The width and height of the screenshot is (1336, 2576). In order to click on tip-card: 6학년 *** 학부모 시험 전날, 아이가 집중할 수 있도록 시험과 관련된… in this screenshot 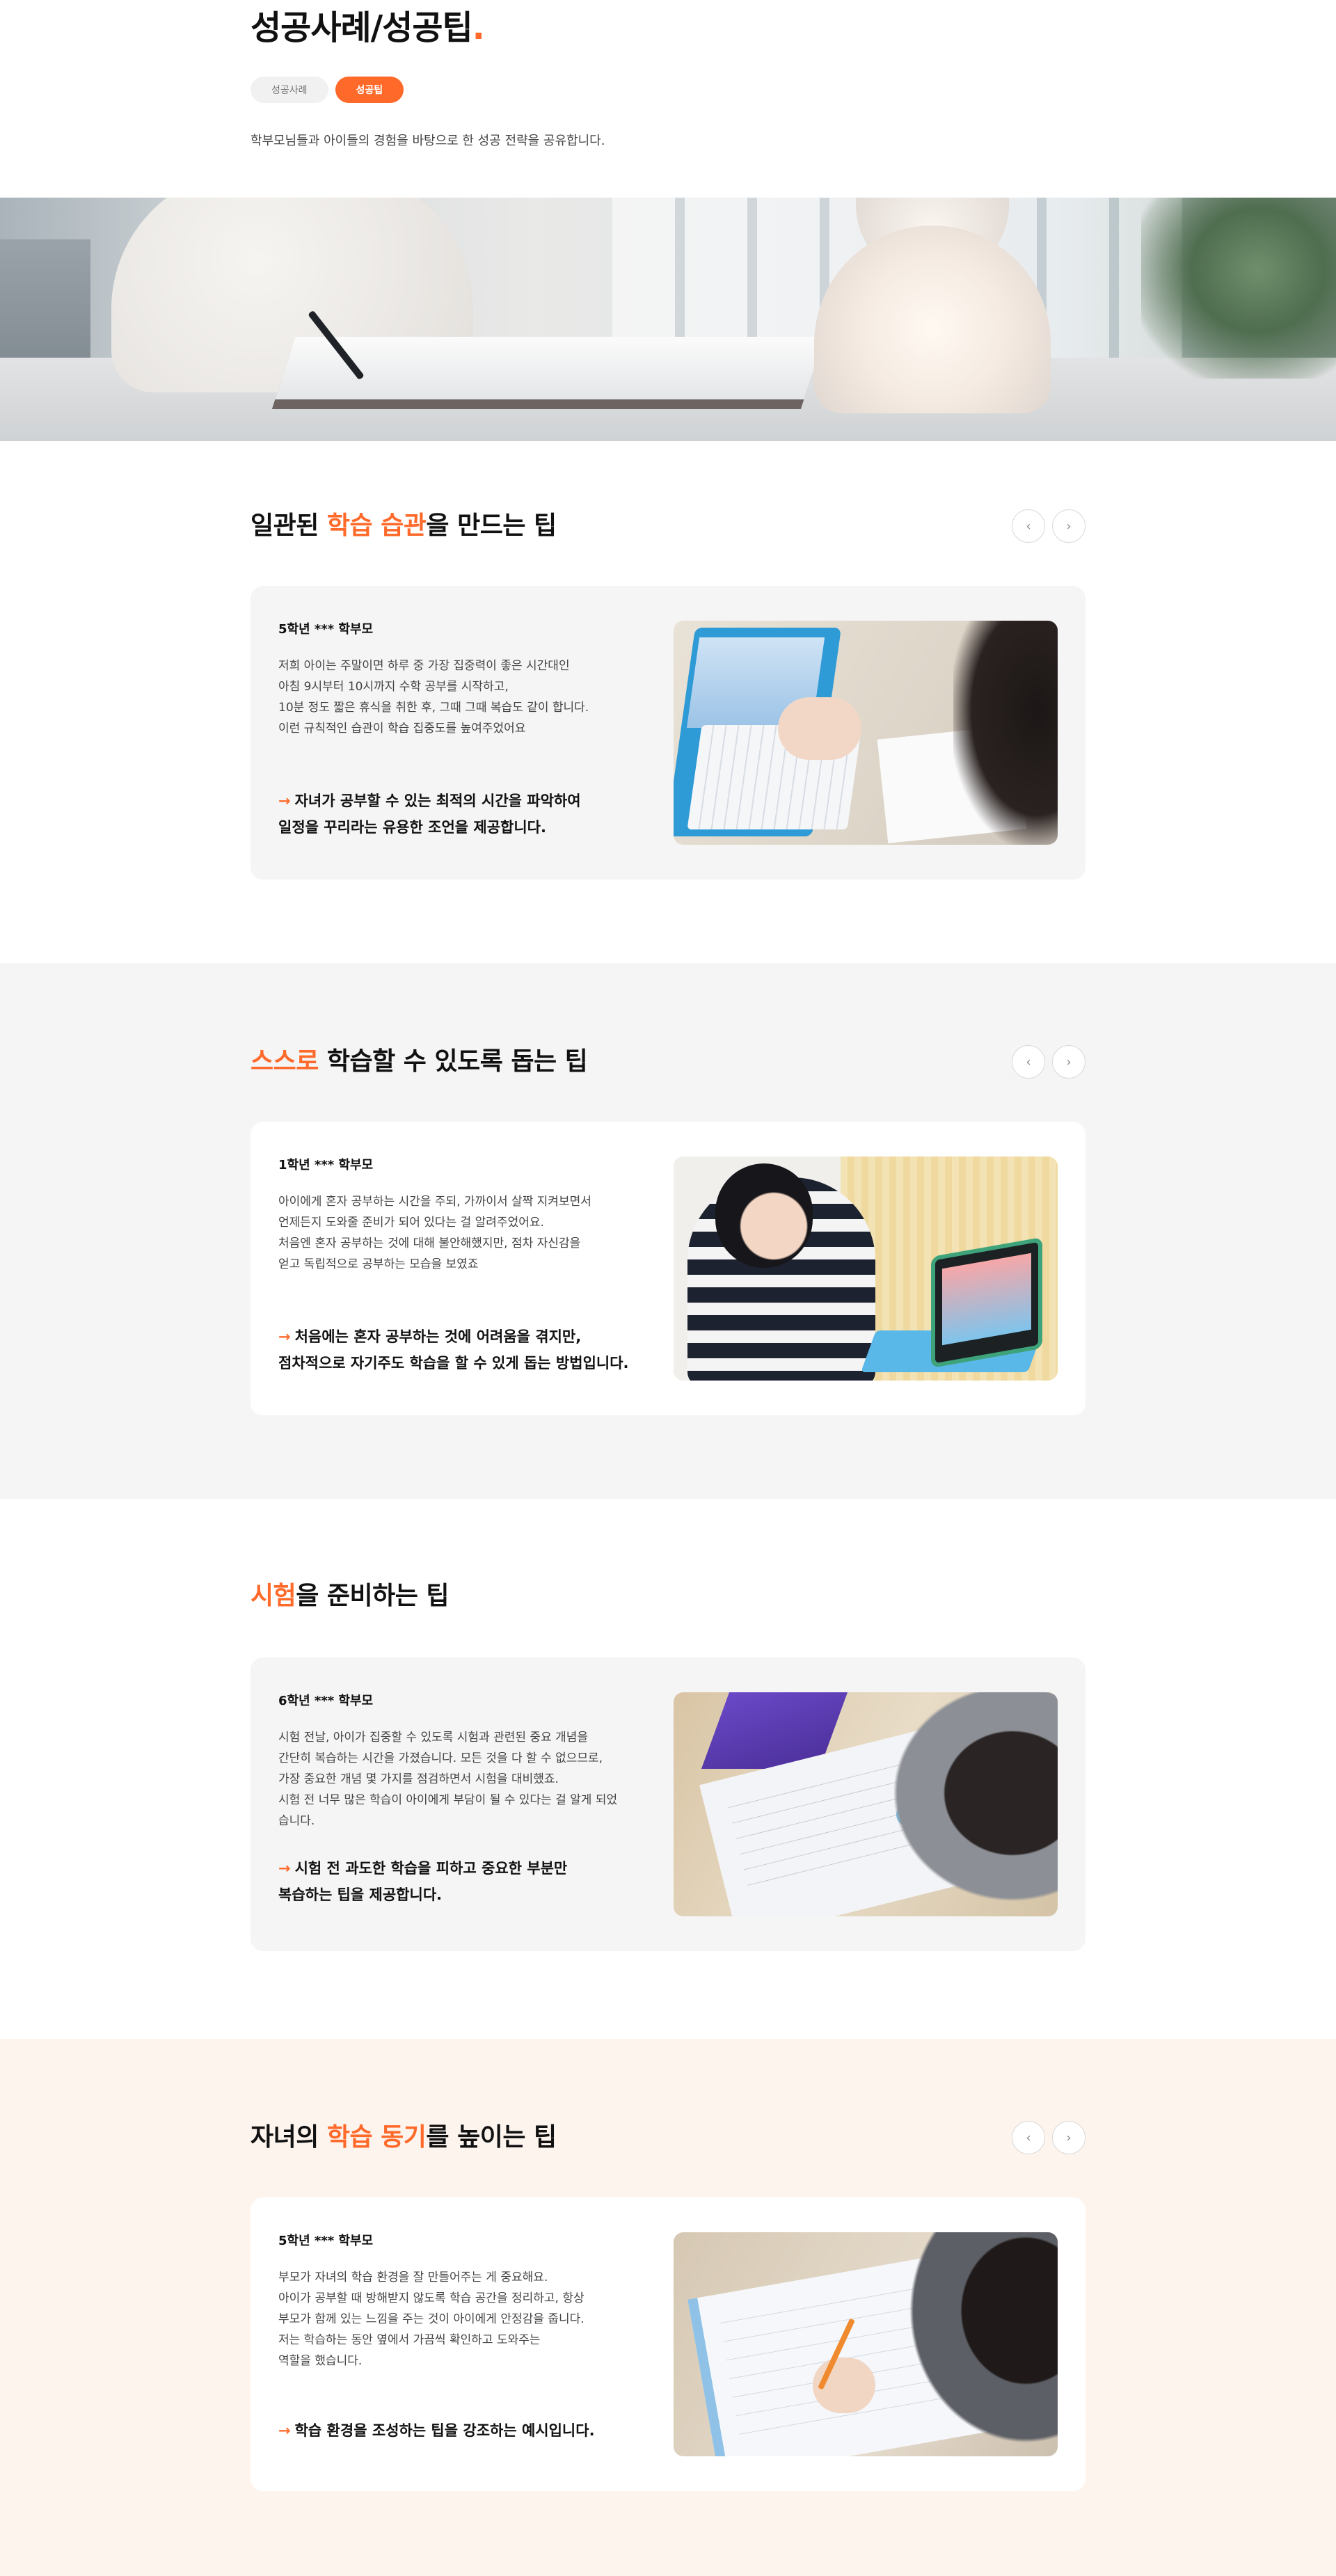, I will do `click(668, 1804)`.